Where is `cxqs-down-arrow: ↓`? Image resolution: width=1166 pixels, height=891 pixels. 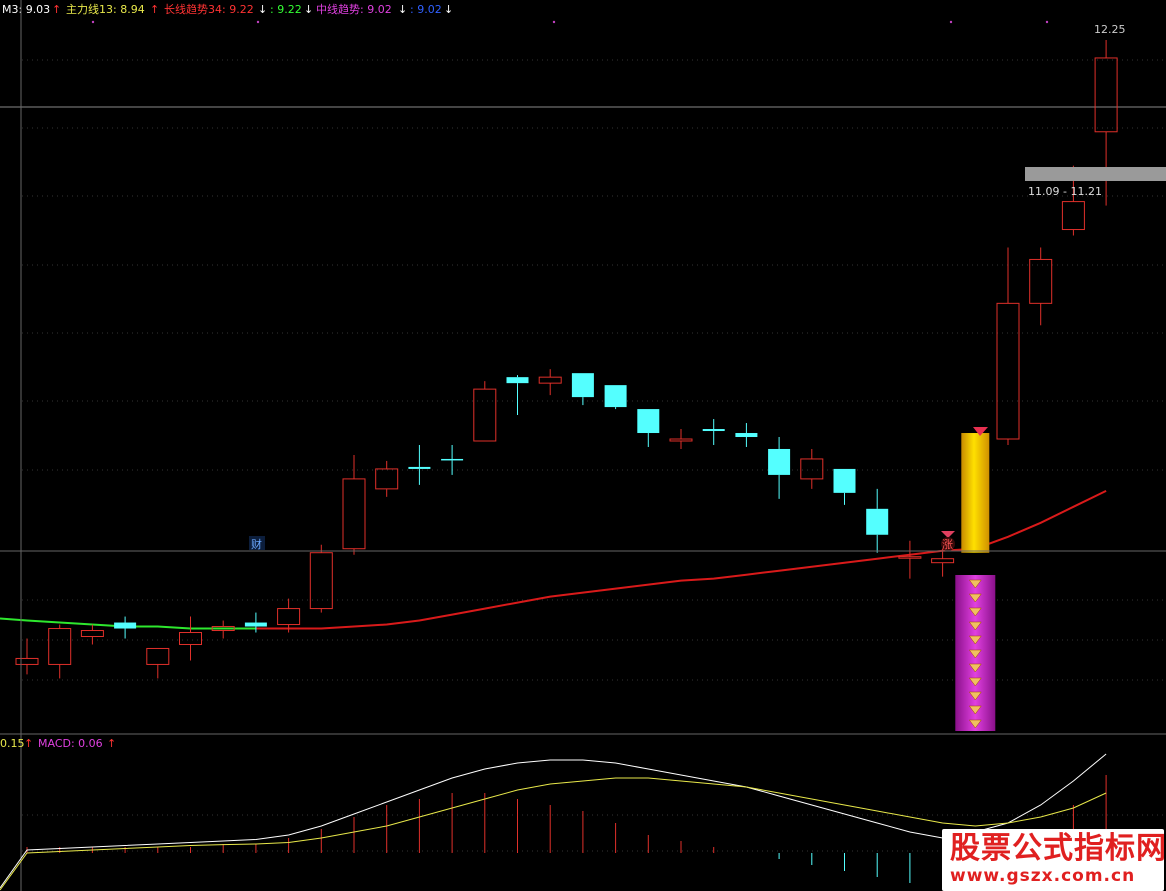 cxqs-down-arrow: ↓ is located at coordinates (262, 9).